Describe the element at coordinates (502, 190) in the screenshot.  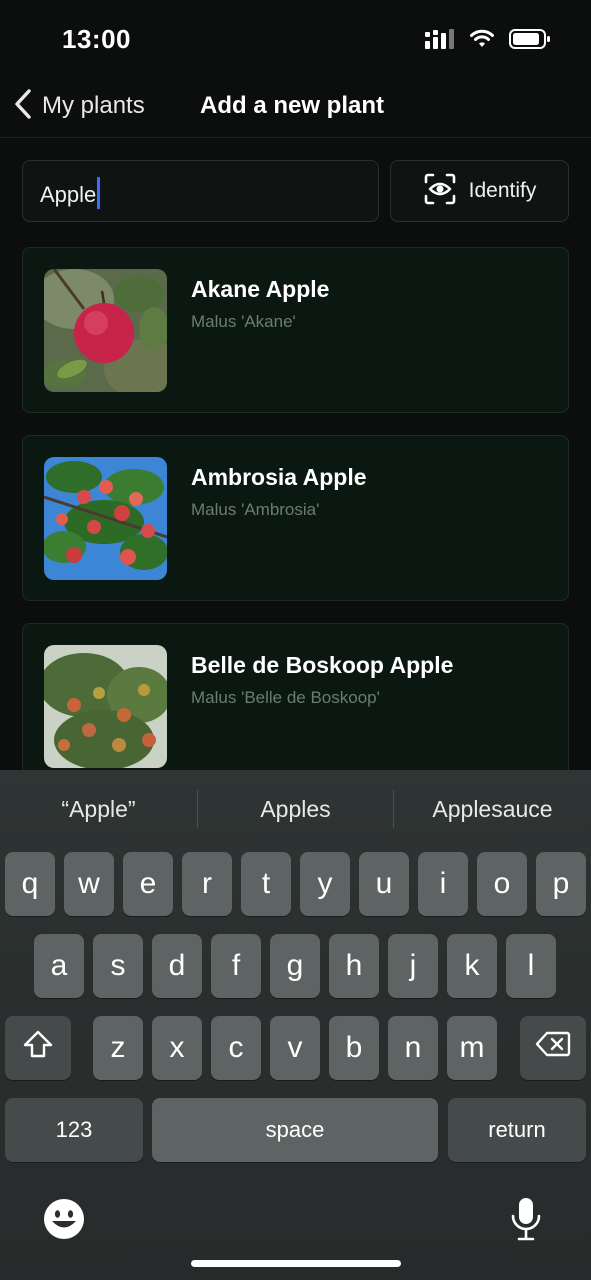
I see `identify-label: Identify` at that location.